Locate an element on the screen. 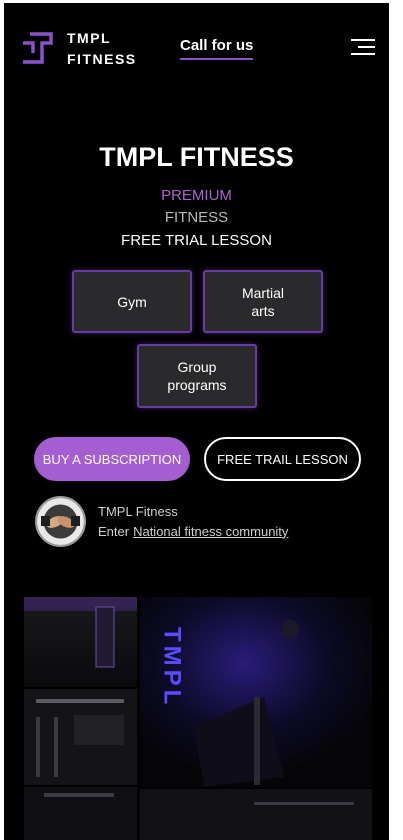 The width and height of the screenshot is (403, 840). logo-text: TMPL FITNESS is located at coordinates (102, 49).